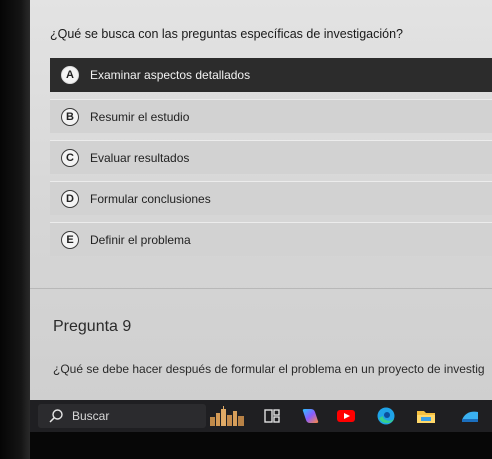 This screenshot has width=492, height=459. What do you see at coordinates (15, 229) in the screenshot?
I see `monitor-bezel` at bounding box center [15, 229].